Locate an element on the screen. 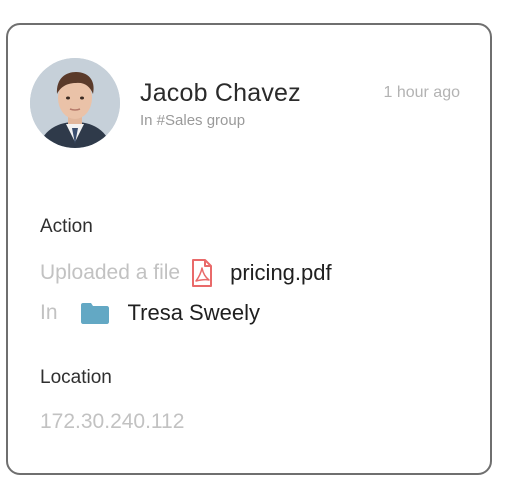 The image size is (524, 496). ip-address: 172.30.240.112 is located at coordinates (112, 421).